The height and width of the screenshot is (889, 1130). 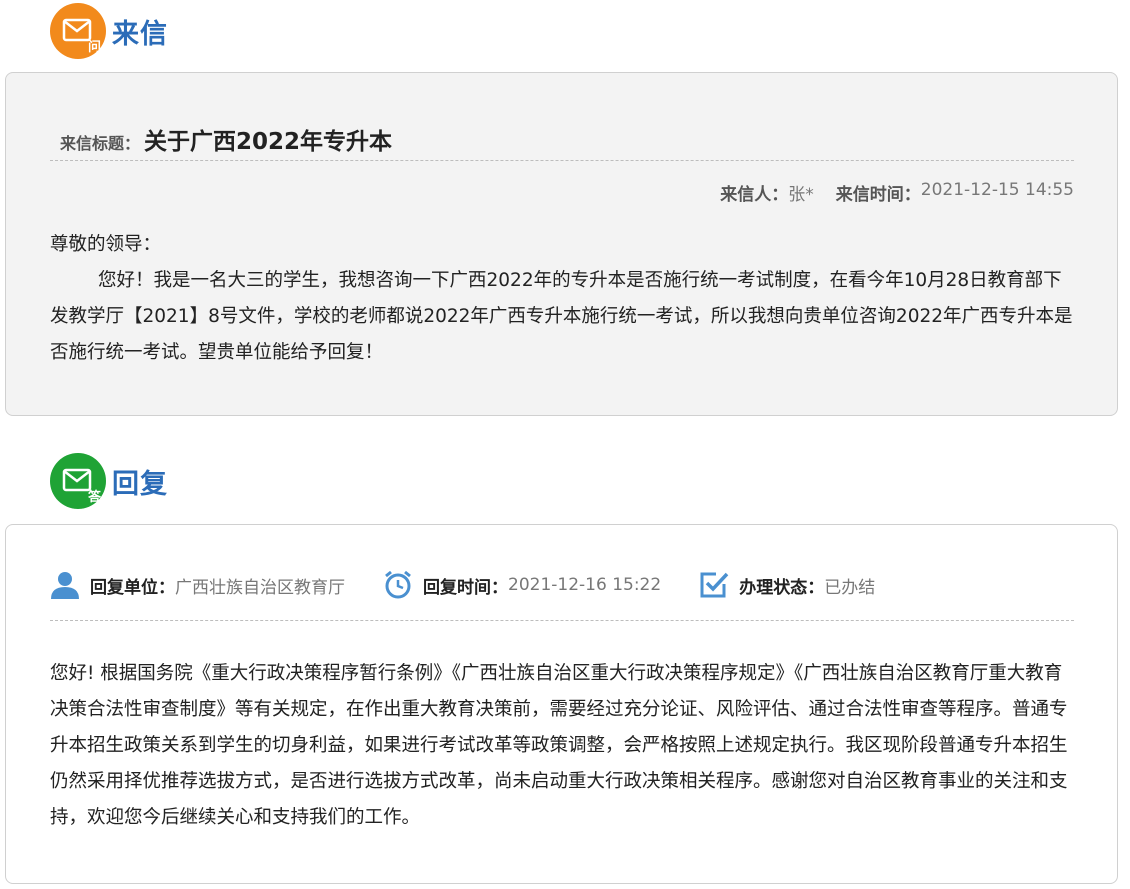 I want to click on reply-section-header: 答 回复, so click(x=109, y=481).